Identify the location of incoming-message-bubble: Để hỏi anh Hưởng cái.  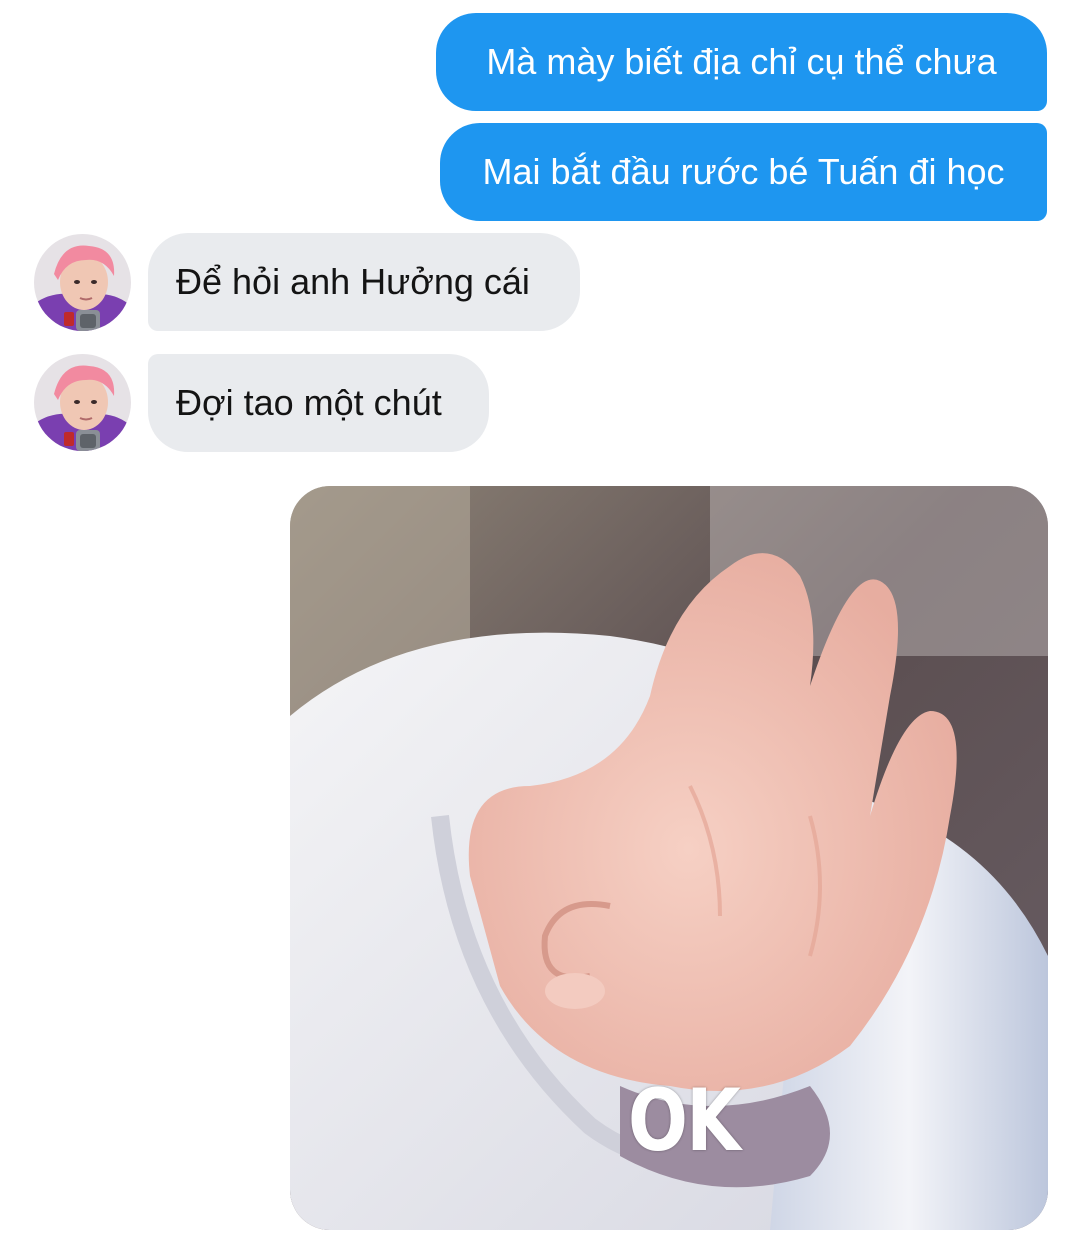
(364, 282).